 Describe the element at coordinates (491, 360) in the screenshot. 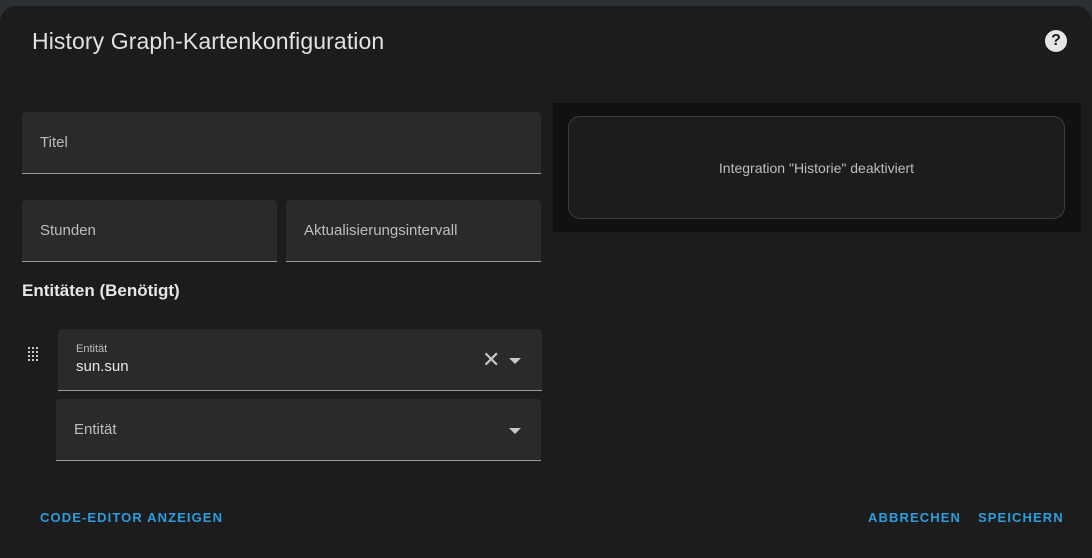

I see `close-icon: ✕` at that location.